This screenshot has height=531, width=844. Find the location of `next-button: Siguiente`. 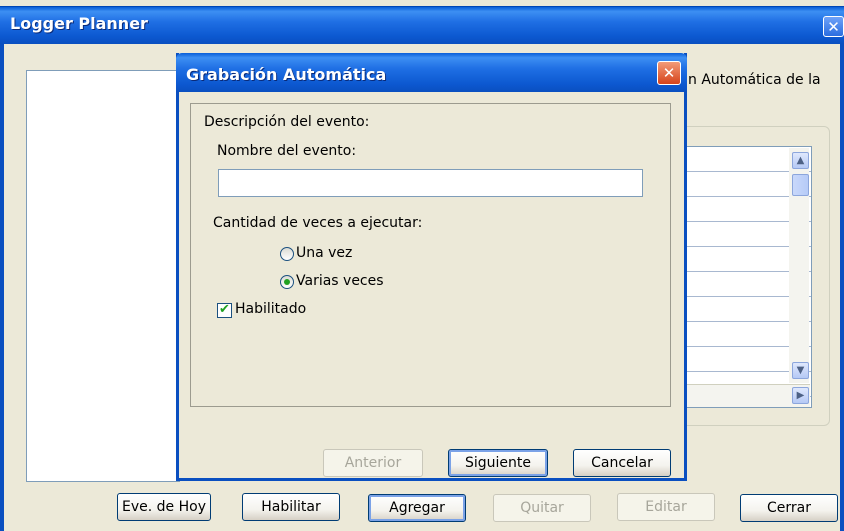

next-button: Siguiente is located at coordinates (498, 463).